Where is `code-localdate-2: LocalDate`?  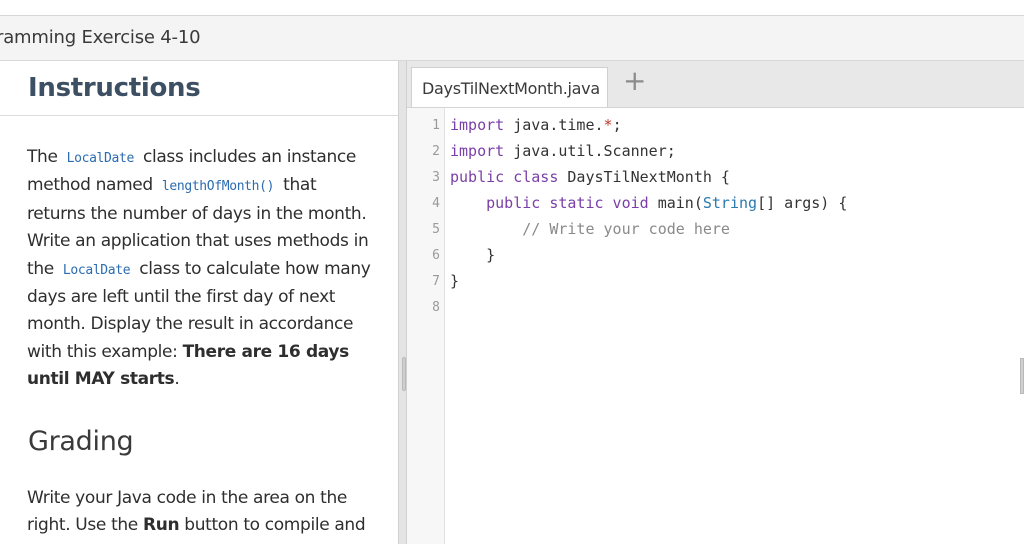
code-localdate-2: LocalDate is located at coordinates (96, 270).